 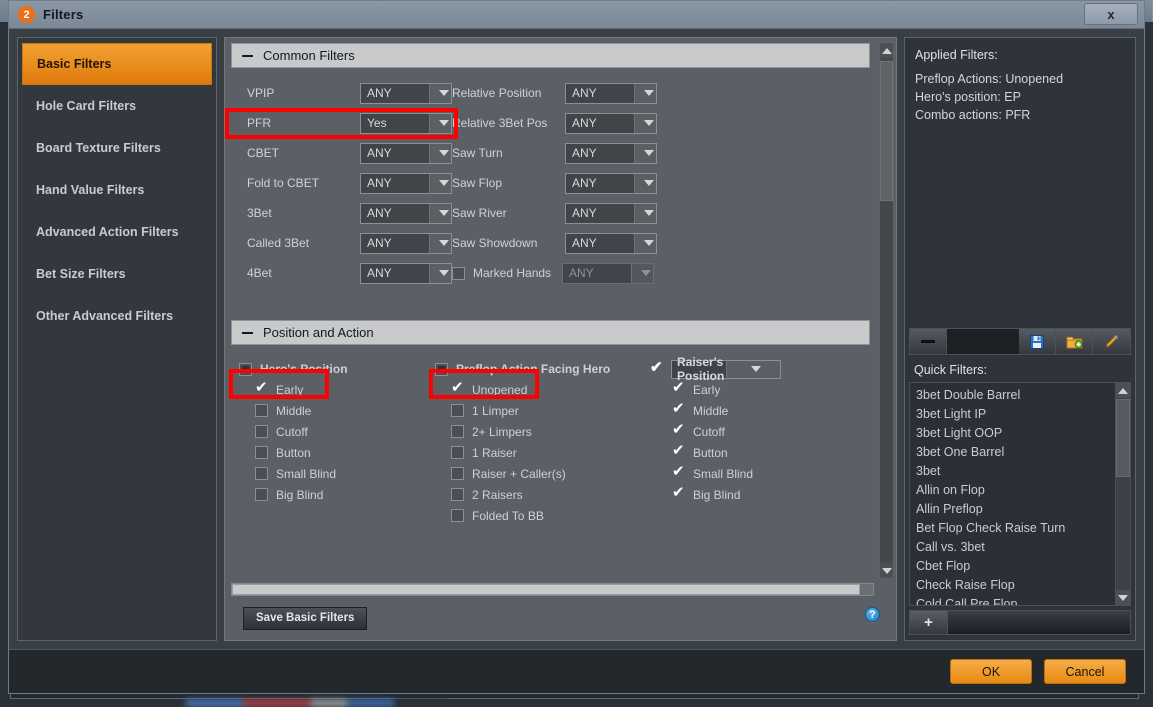 What do you see at coordinates (1037, 341) in the screenshot?
I see `save-icon` at bounding box center [1037, 341].